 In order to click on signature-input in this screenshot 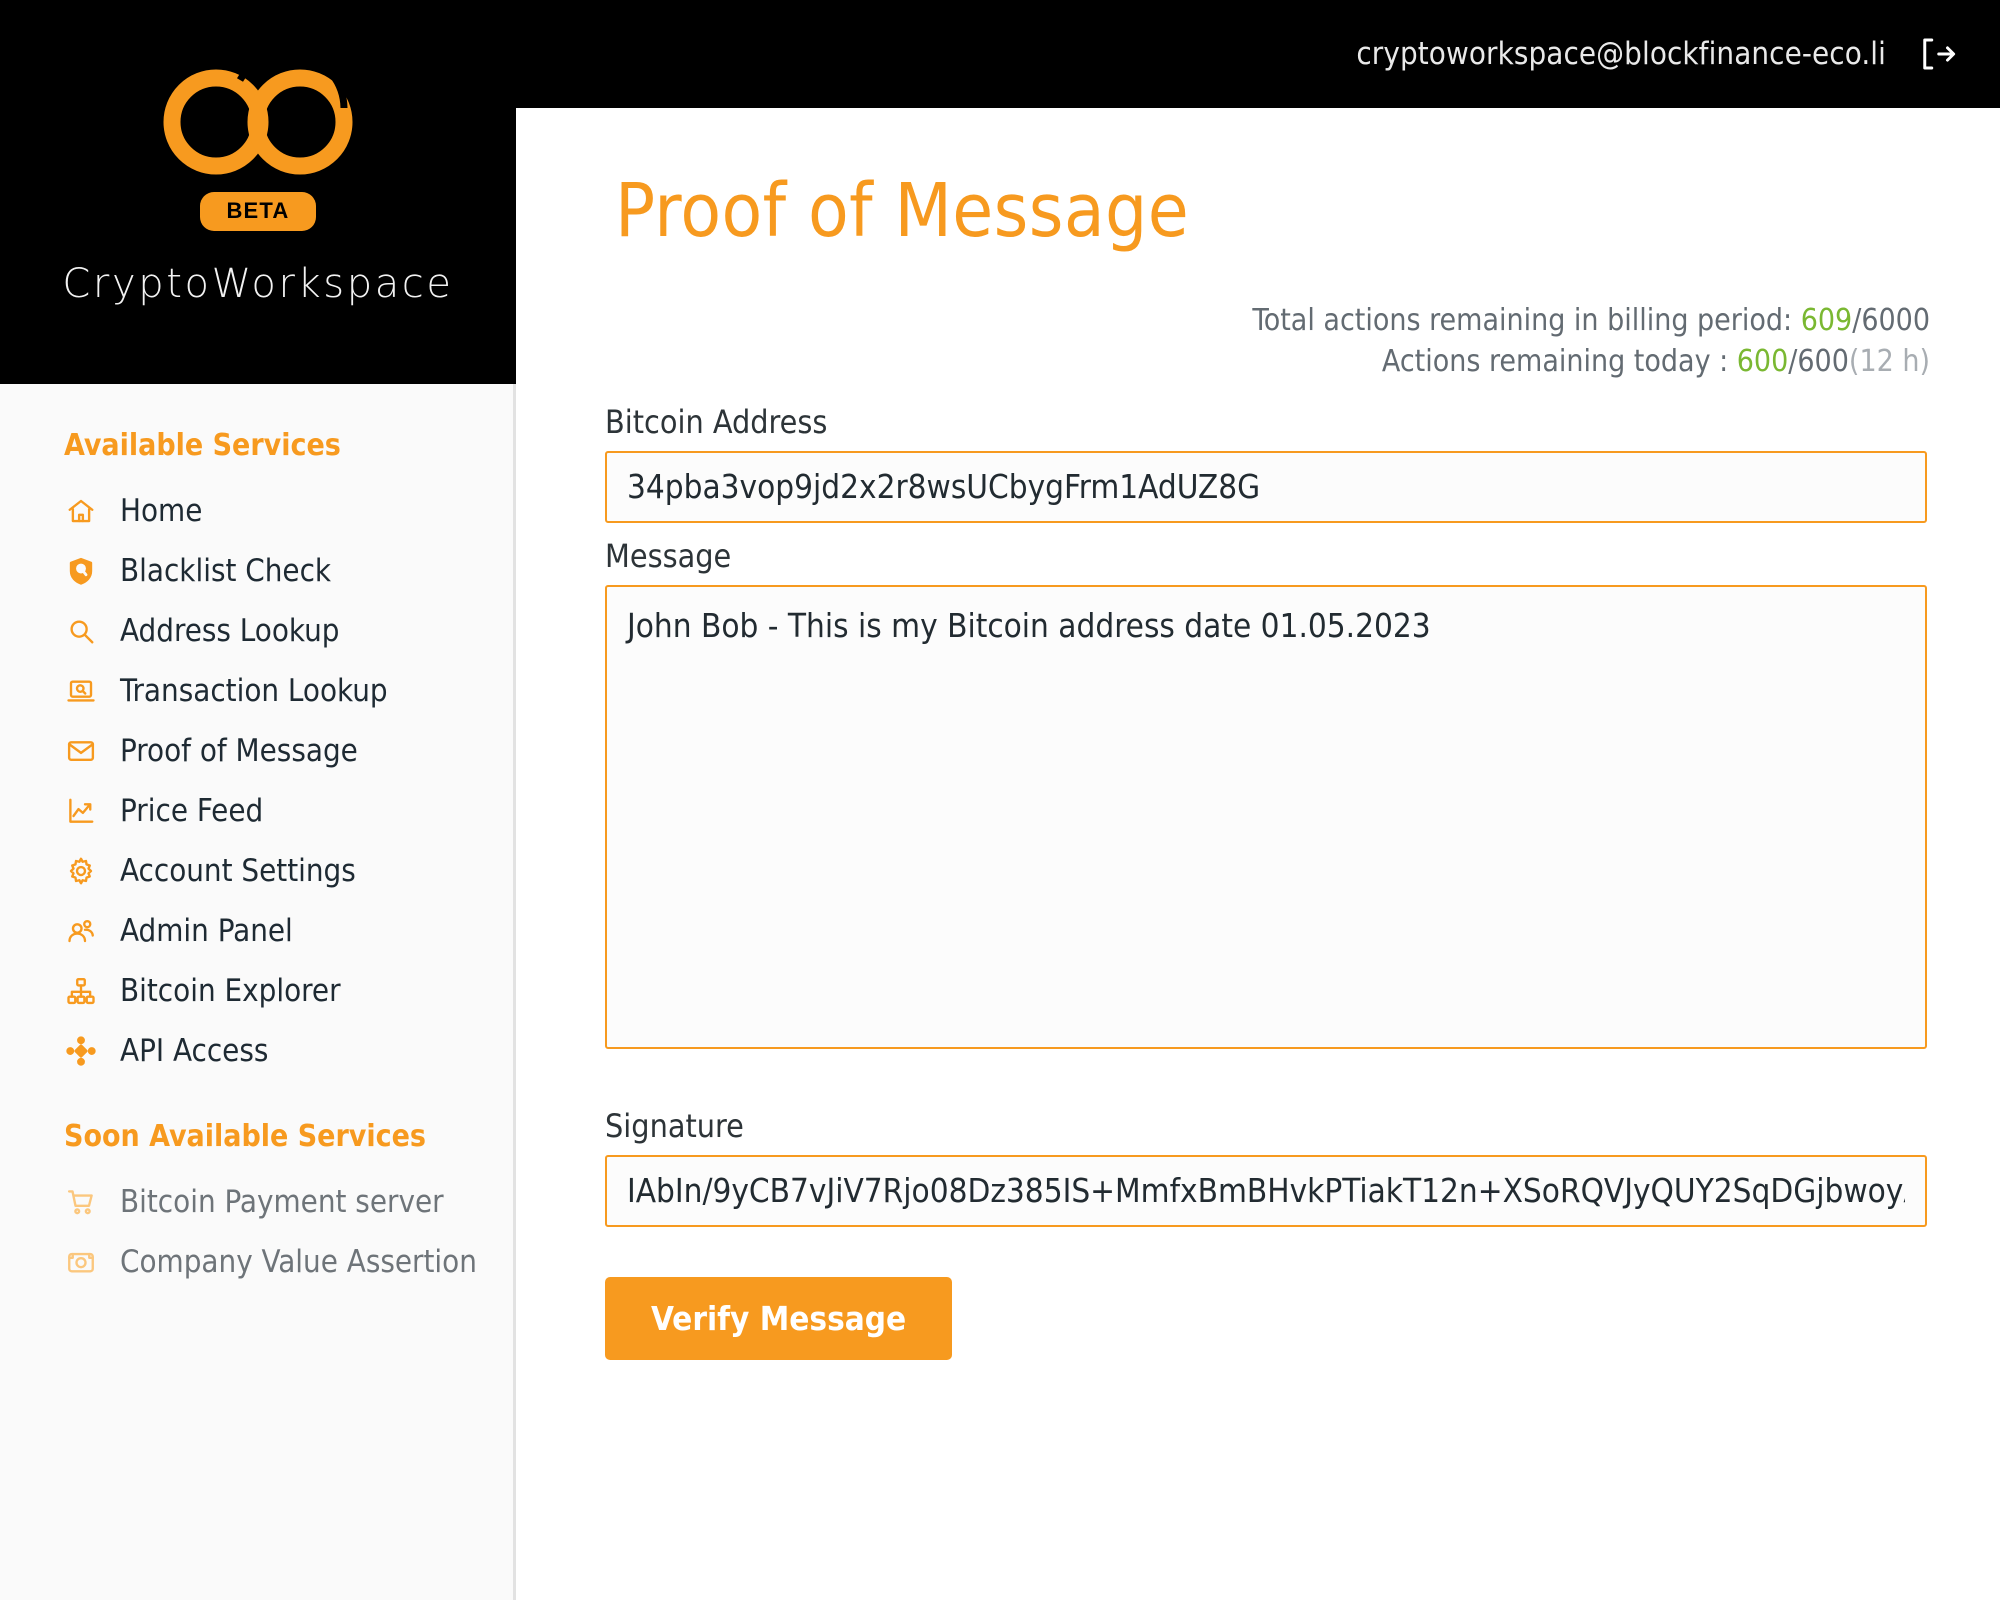, I will do `click(1266, 1190)`.